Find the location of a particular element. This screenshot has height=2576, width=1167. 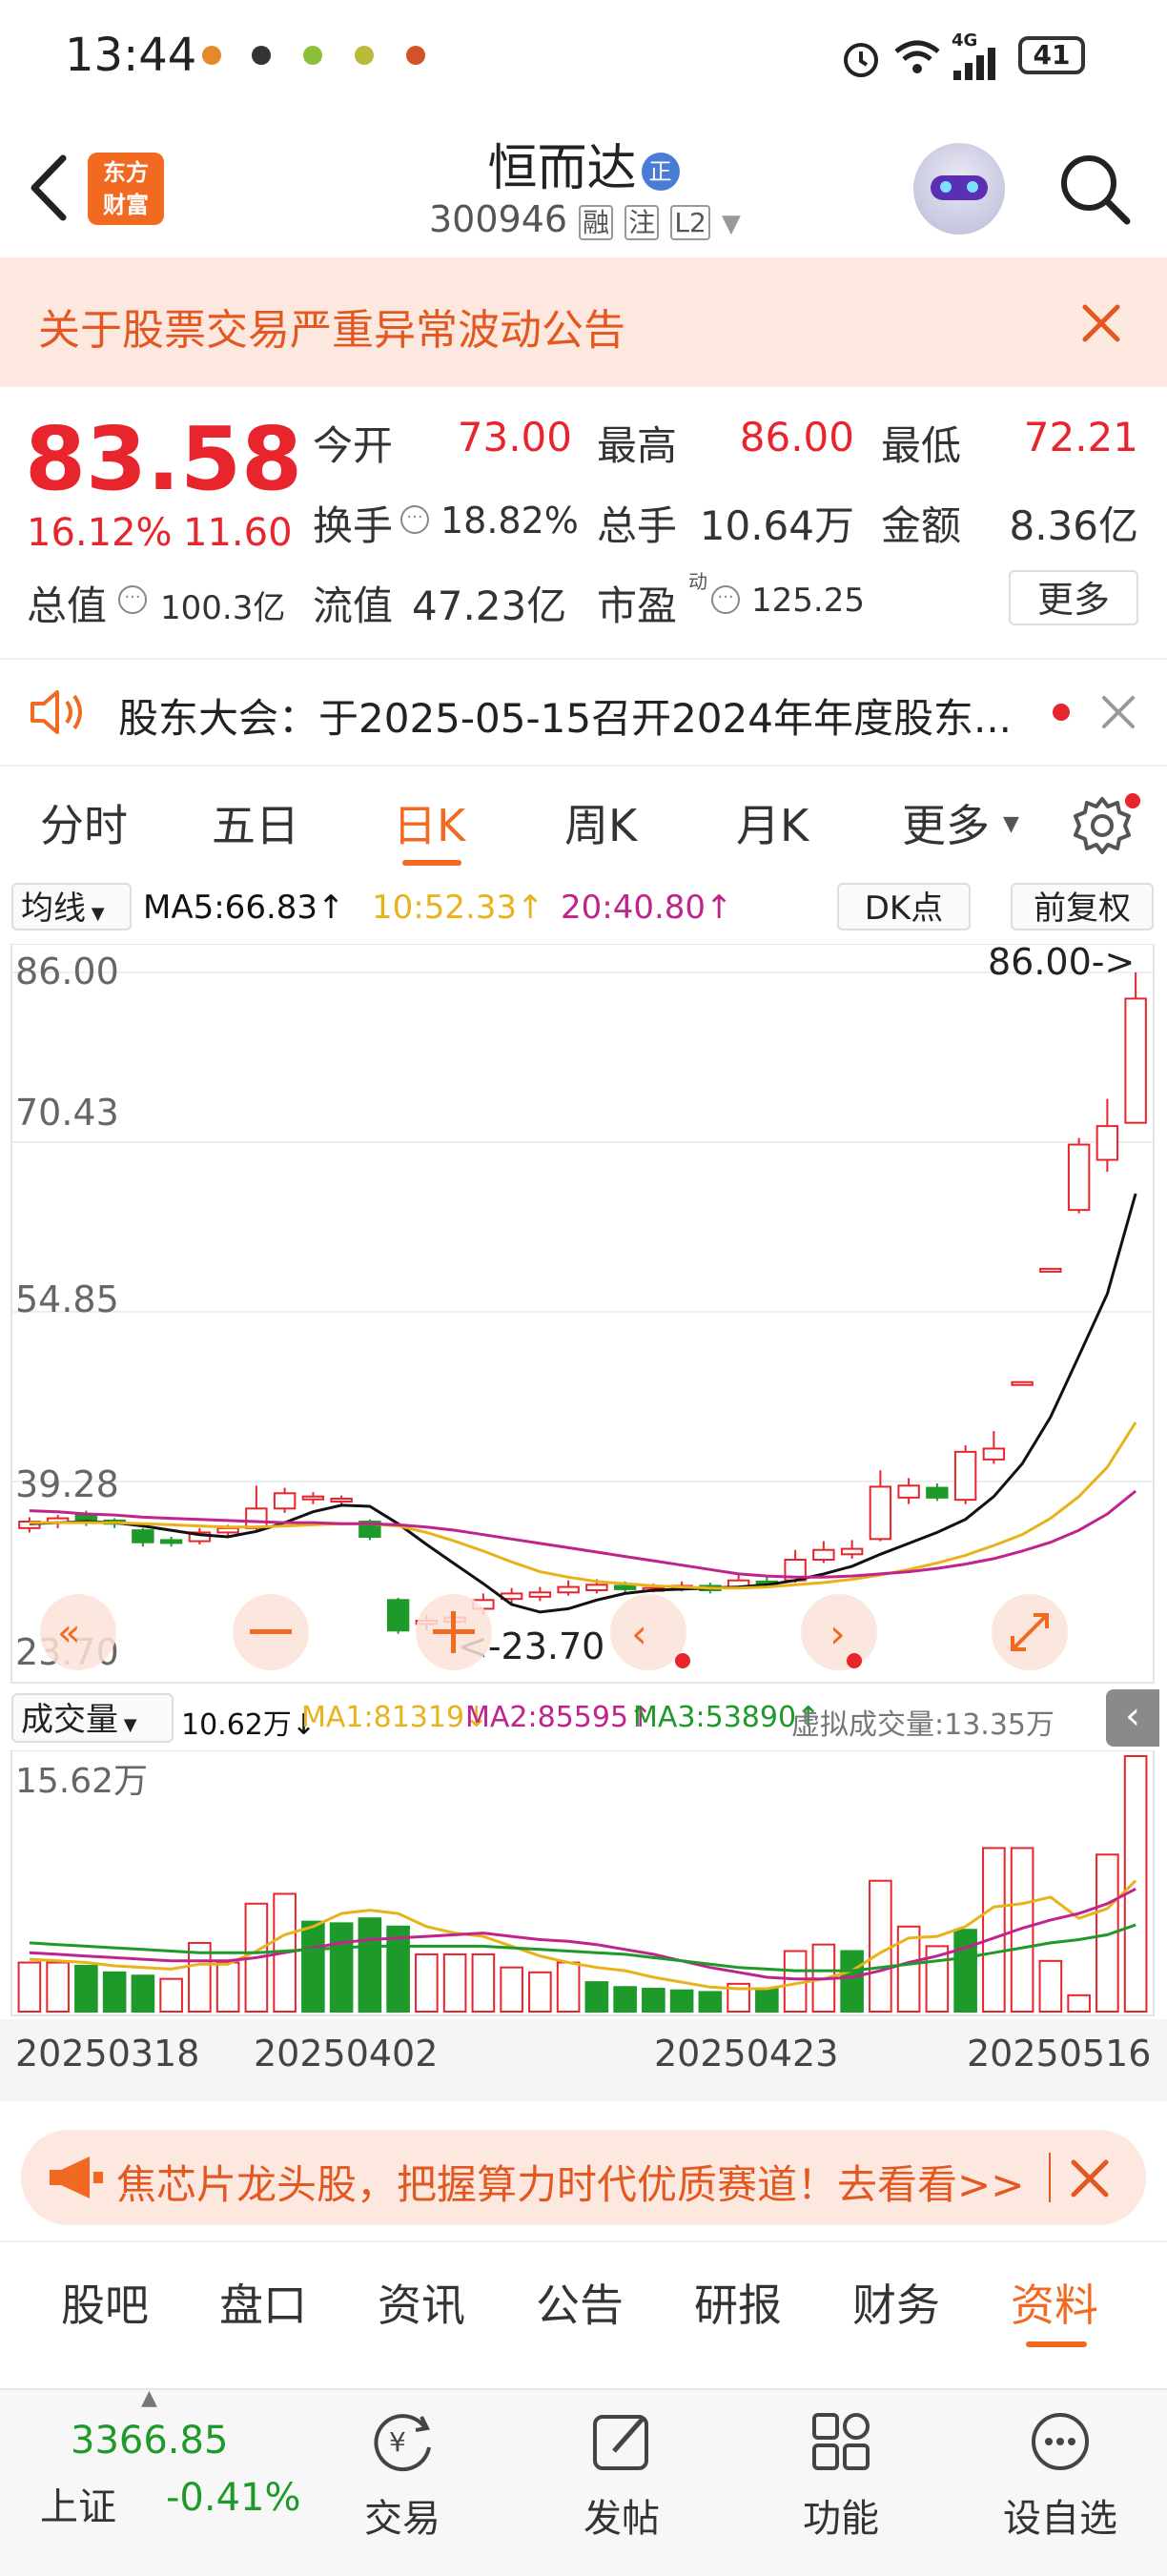

dk-point-button: DK点 is located at coordinates (904, 907).